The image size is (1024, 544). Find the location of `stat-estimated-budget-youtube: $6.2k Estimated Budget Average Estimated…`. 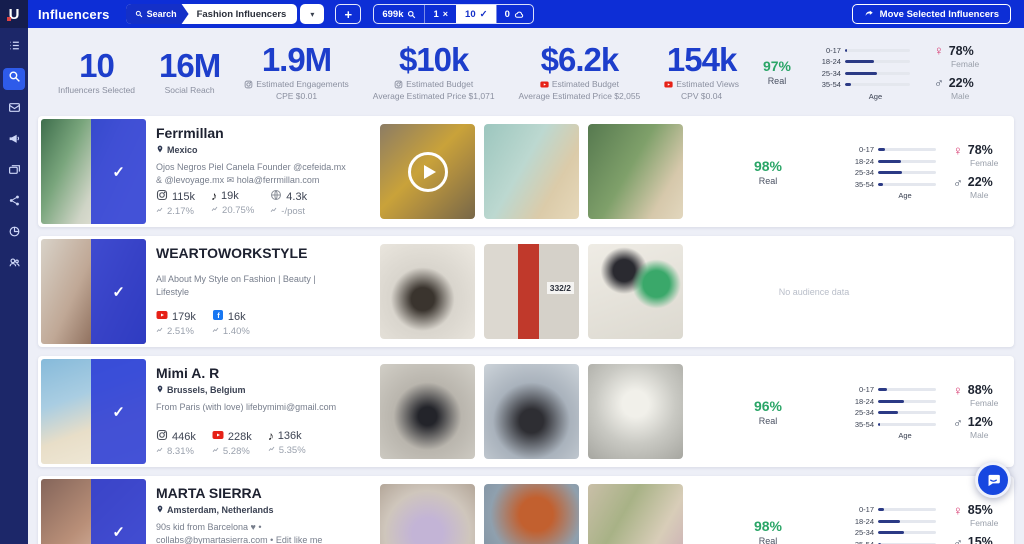

stat-estimated-budget-youtube: $6.2k Estimated Budget Average Estimated… is located at coordinates (579, 71).